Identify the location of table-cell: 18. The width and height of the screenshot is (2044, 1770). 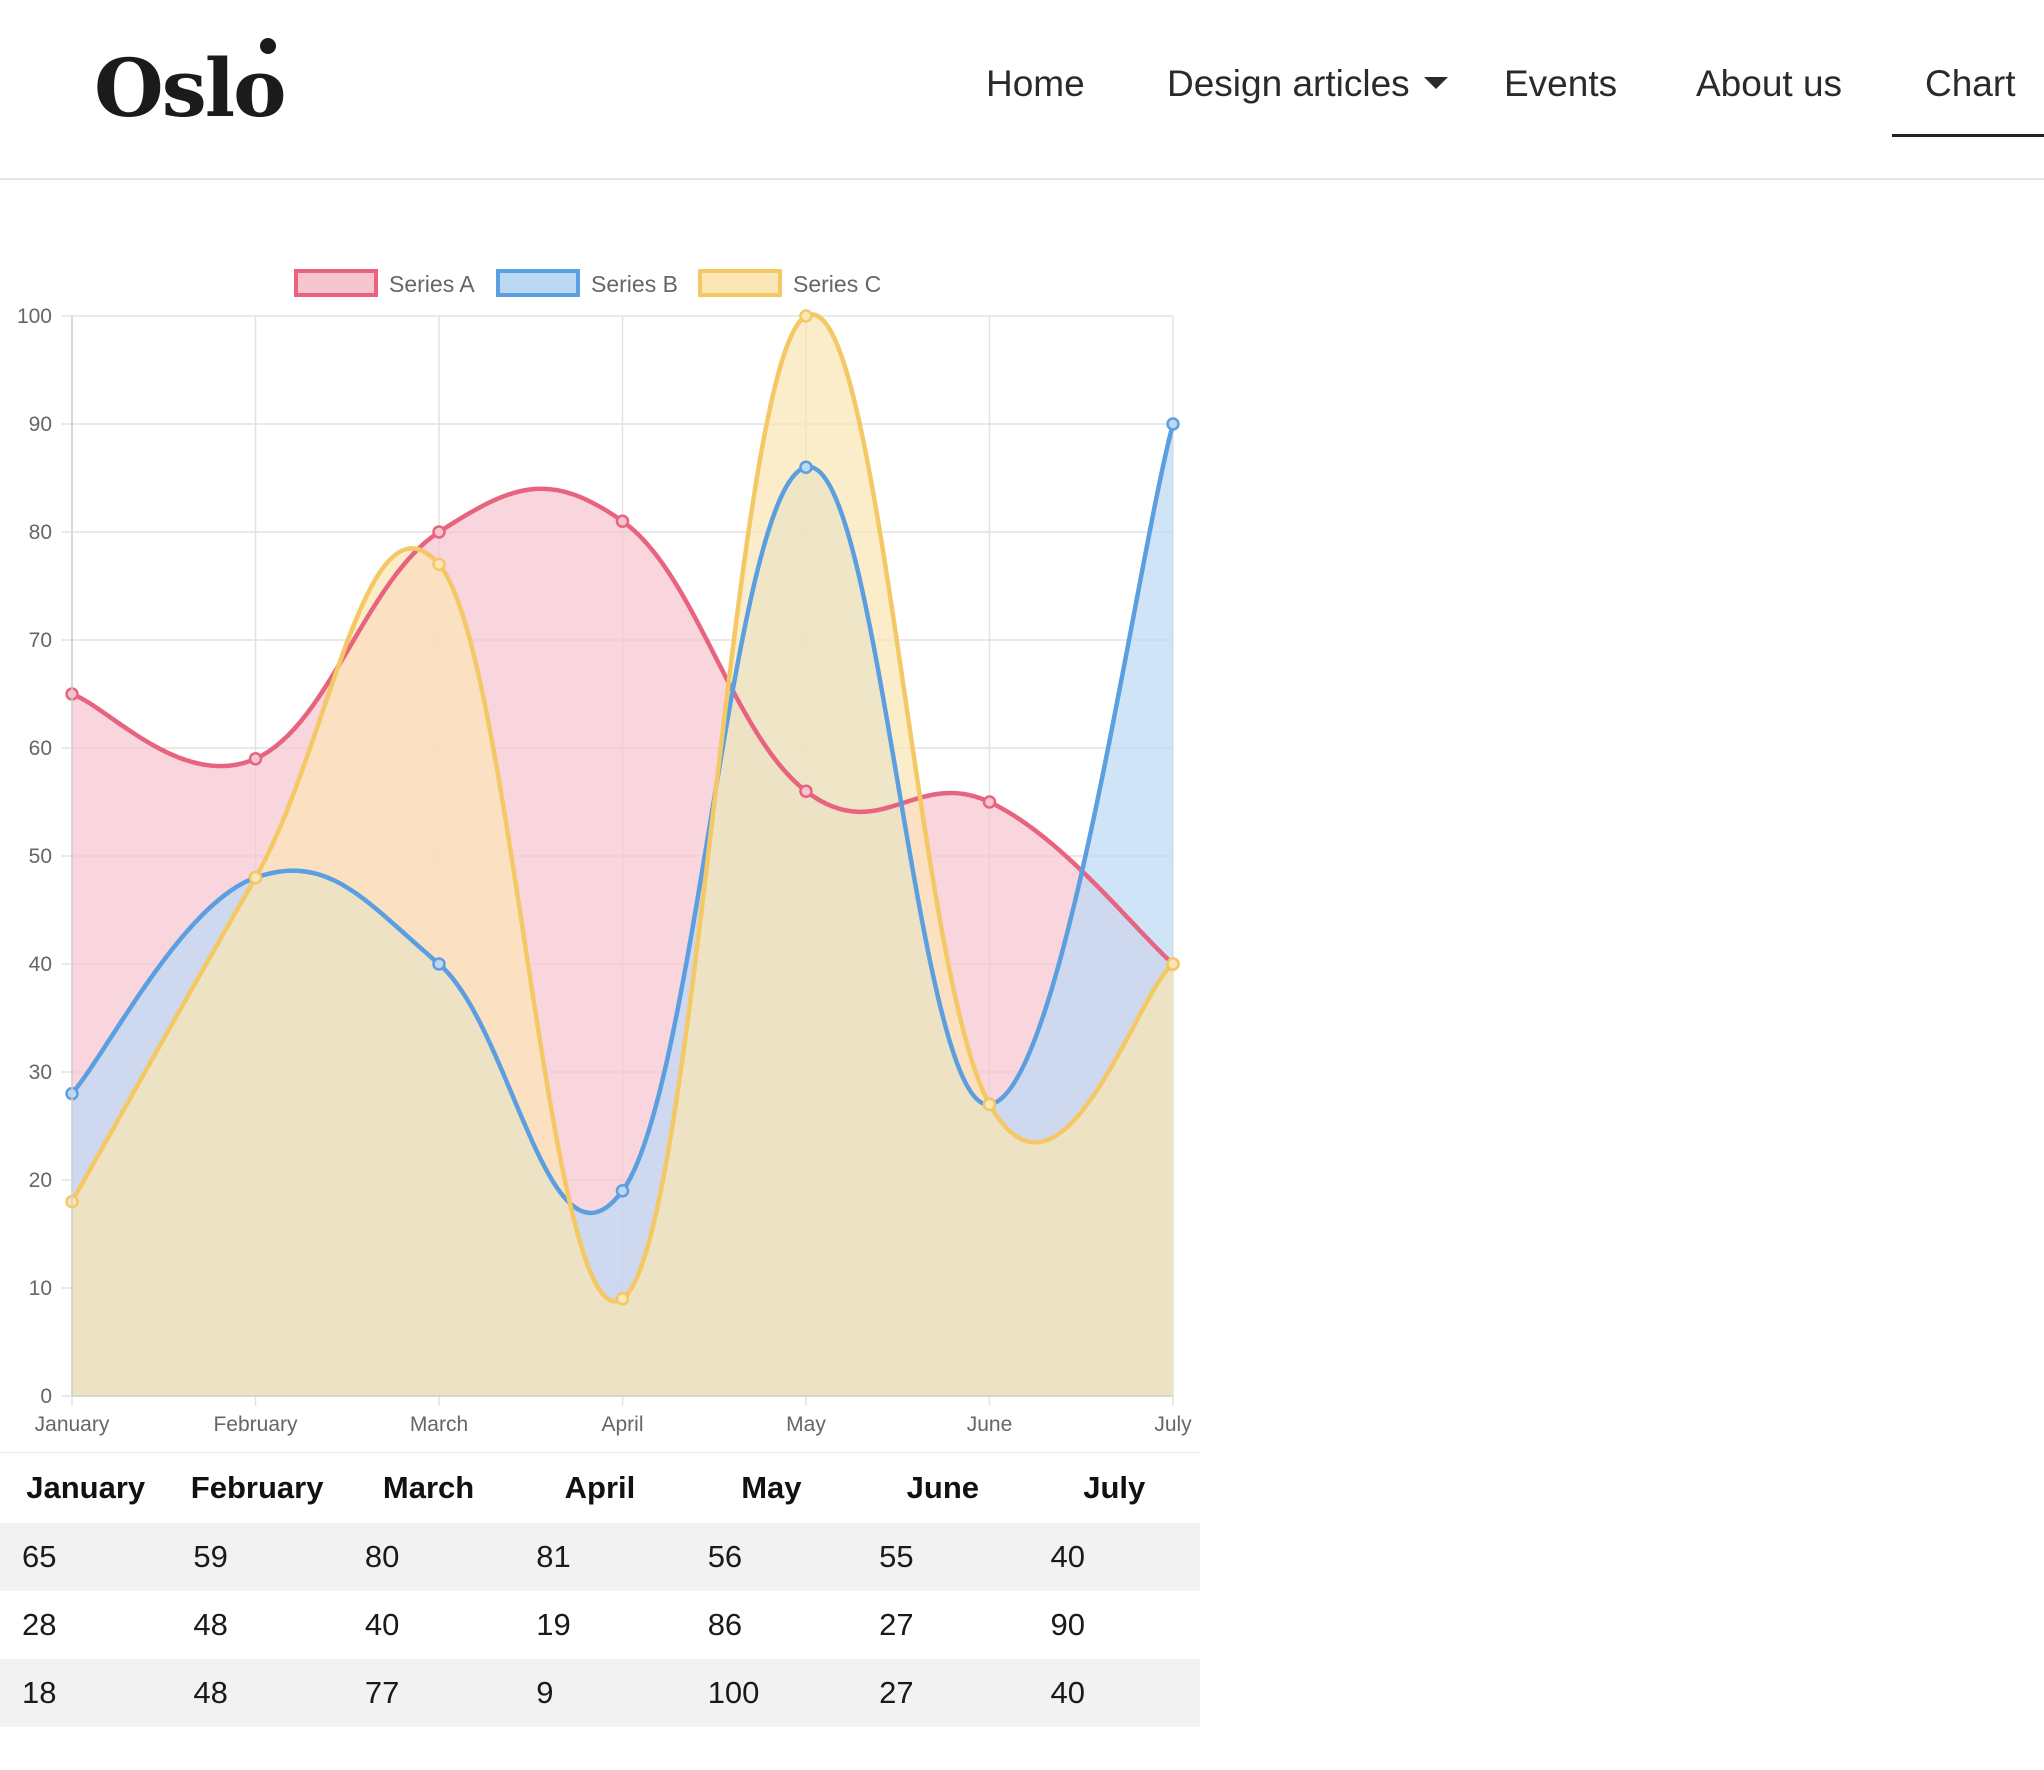
(86, 1693).